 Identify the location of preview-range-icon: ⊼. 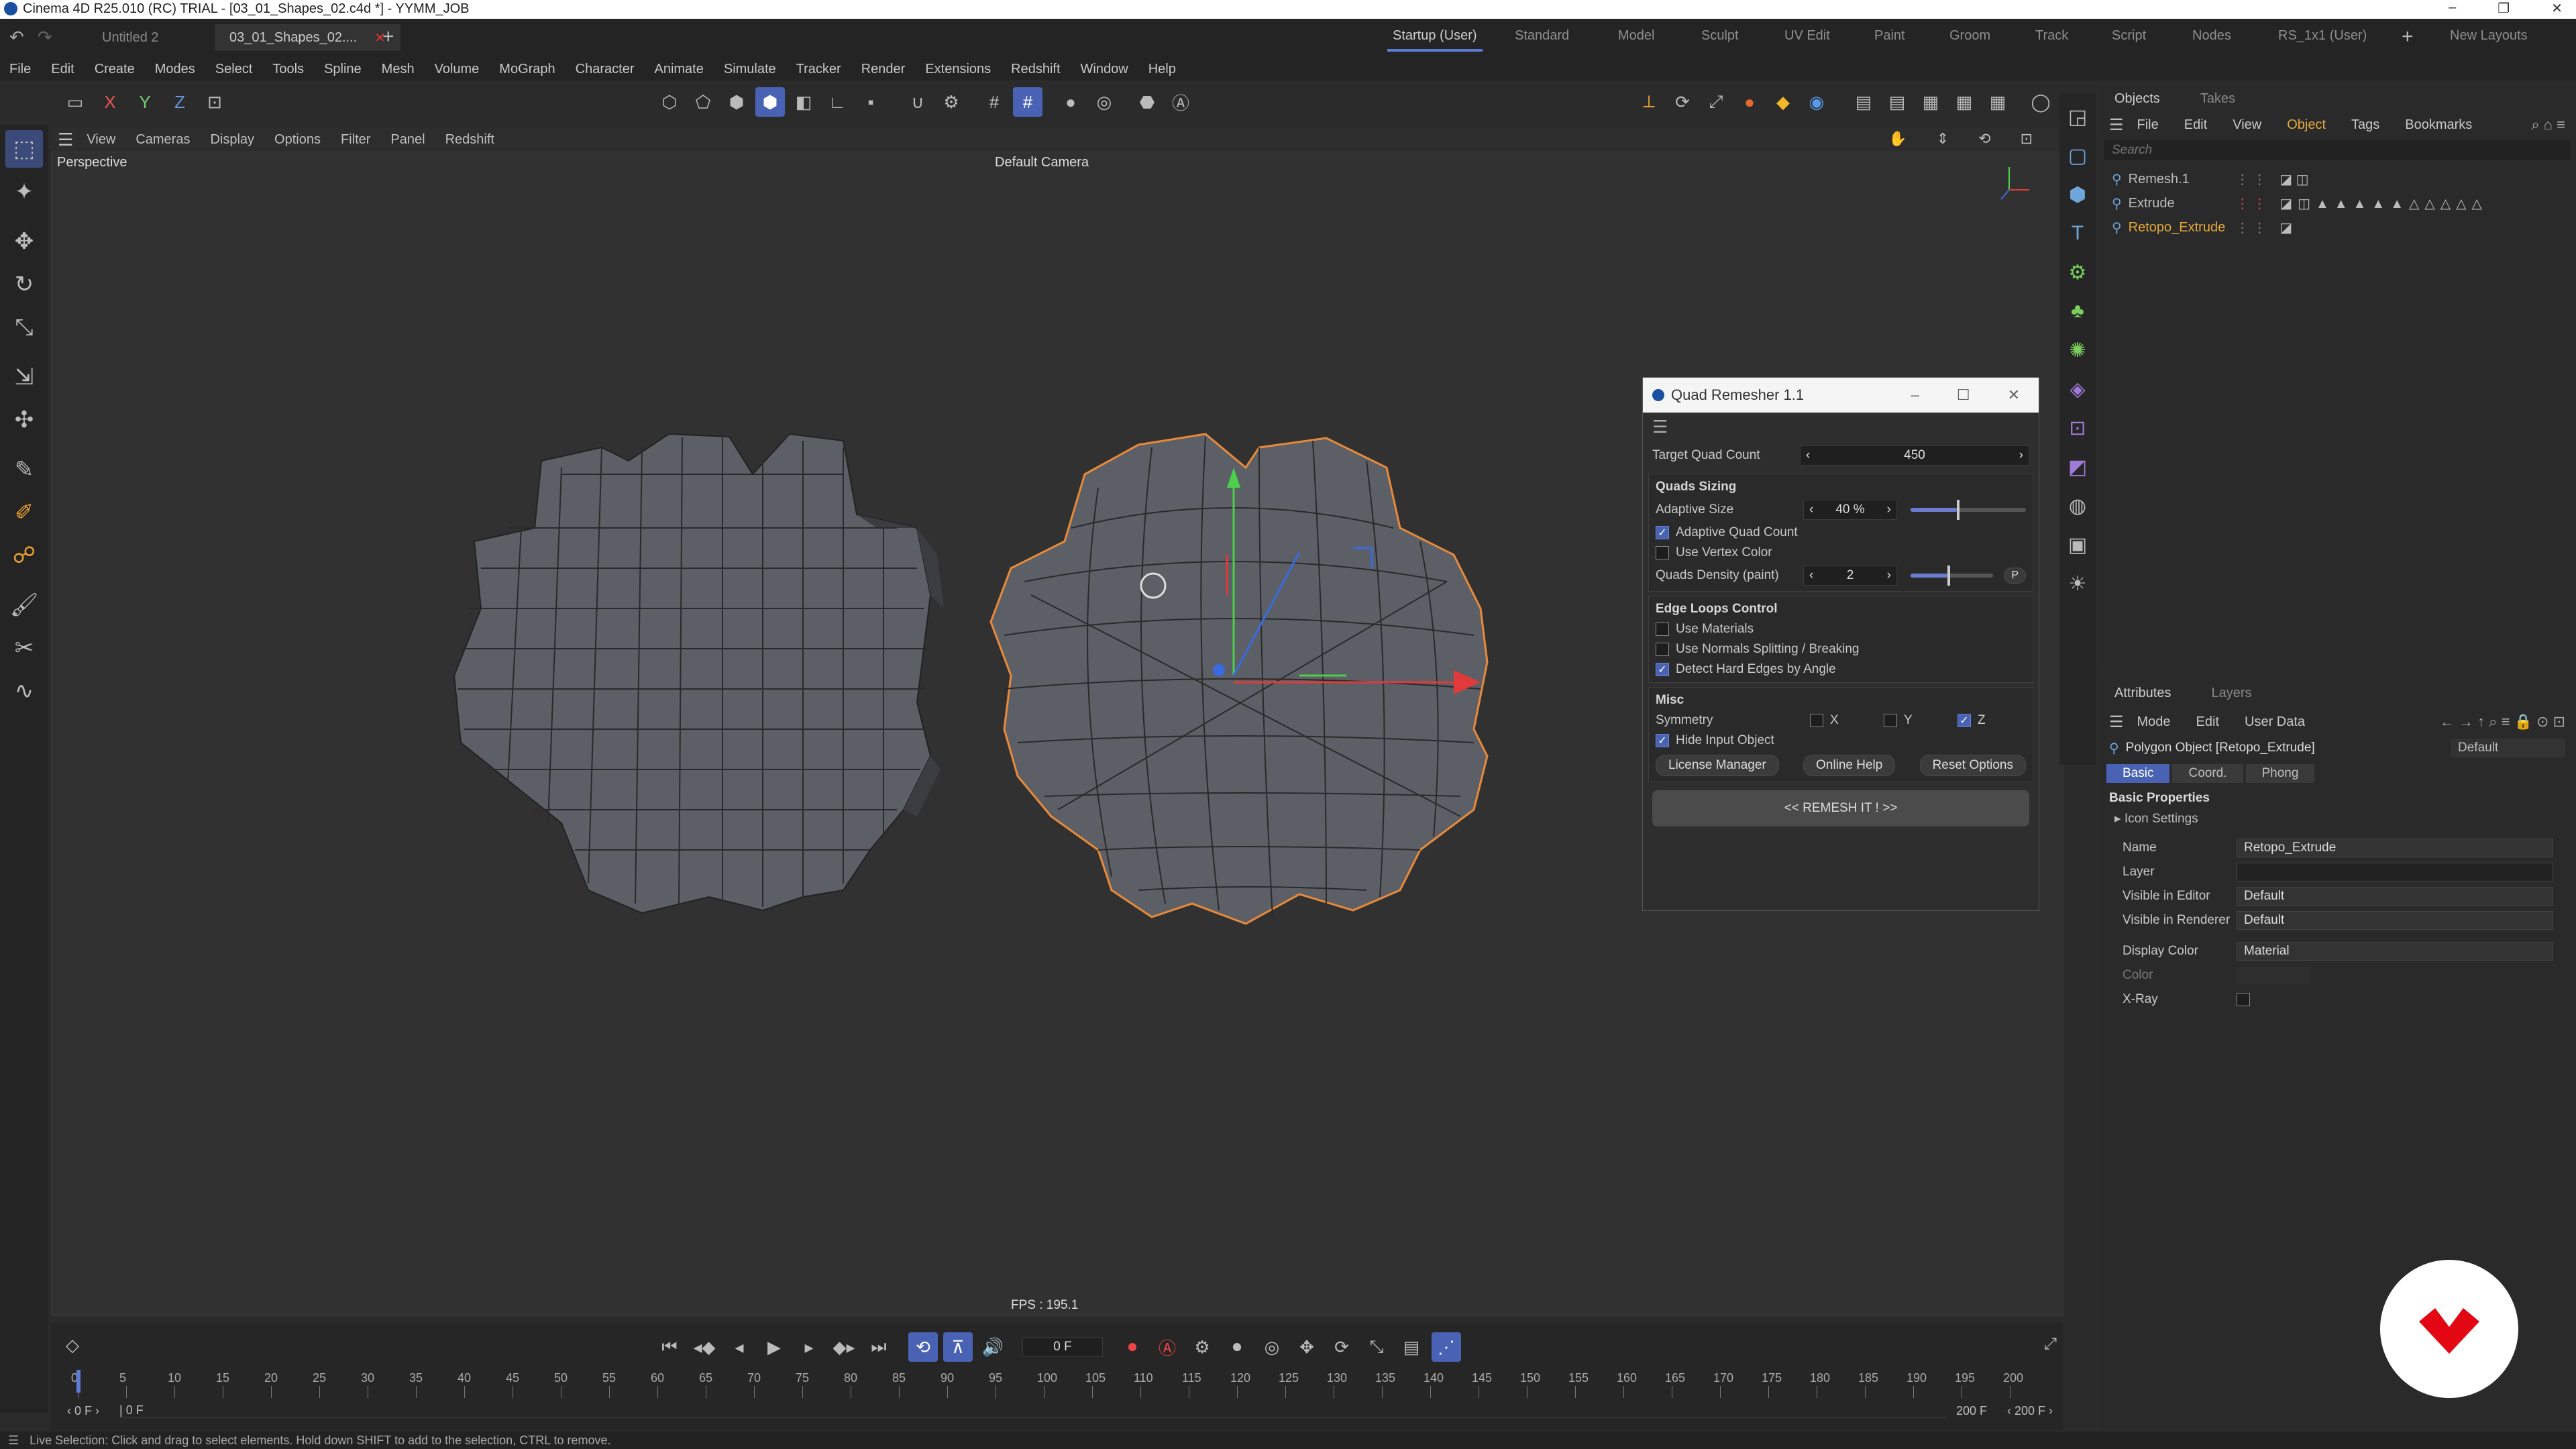
(958, 1347).